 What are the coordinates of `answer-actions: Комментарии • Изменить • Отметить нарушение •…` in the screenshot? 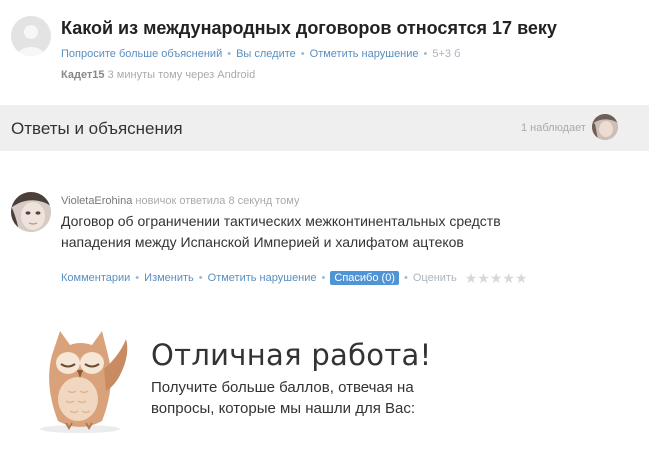 It's located at (294, 278).